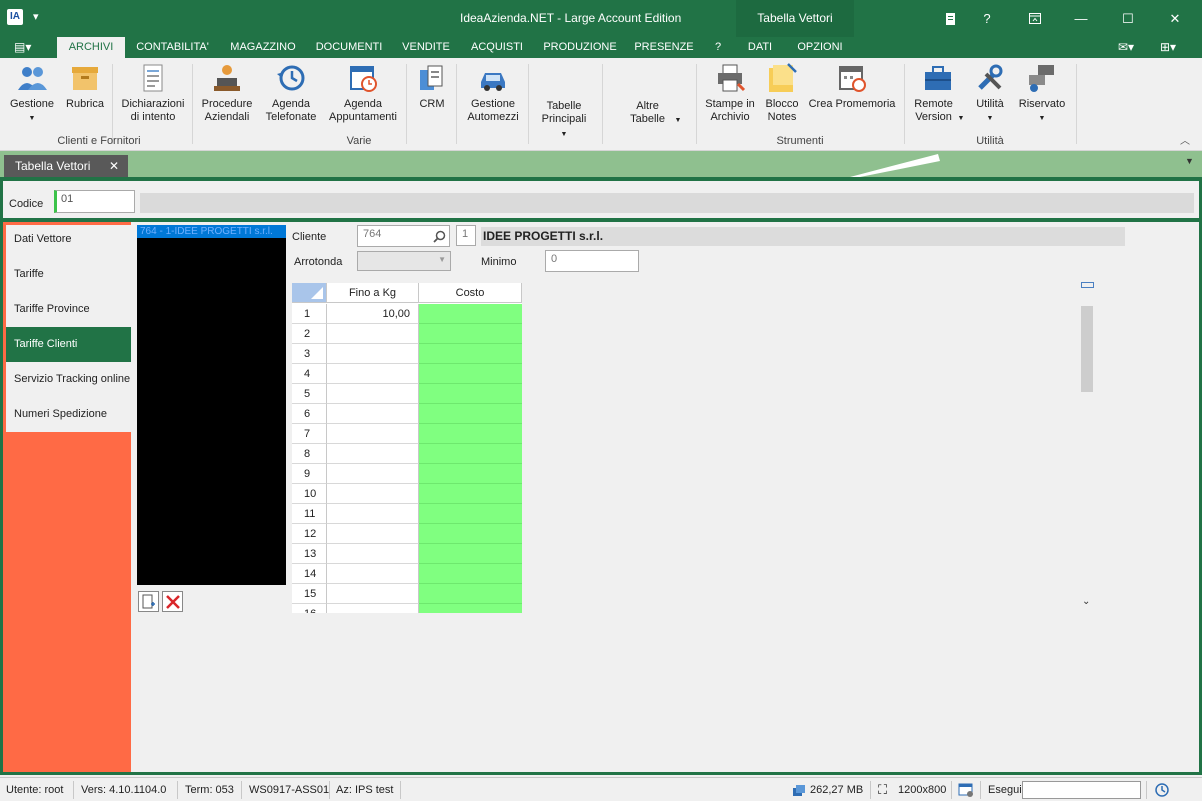 Image resolution: width=1202 pixels, height=801 pixels. Describe the element at coordinates (432, 86) in the screenshot. I see `crm-button: CRM` at that location.